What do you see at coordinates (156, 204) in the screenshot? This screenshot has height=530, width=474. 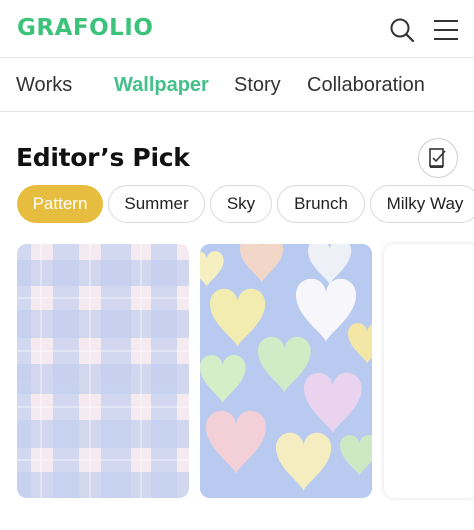 I see `chip-summer: Summer` at bounding box center [156, 204].